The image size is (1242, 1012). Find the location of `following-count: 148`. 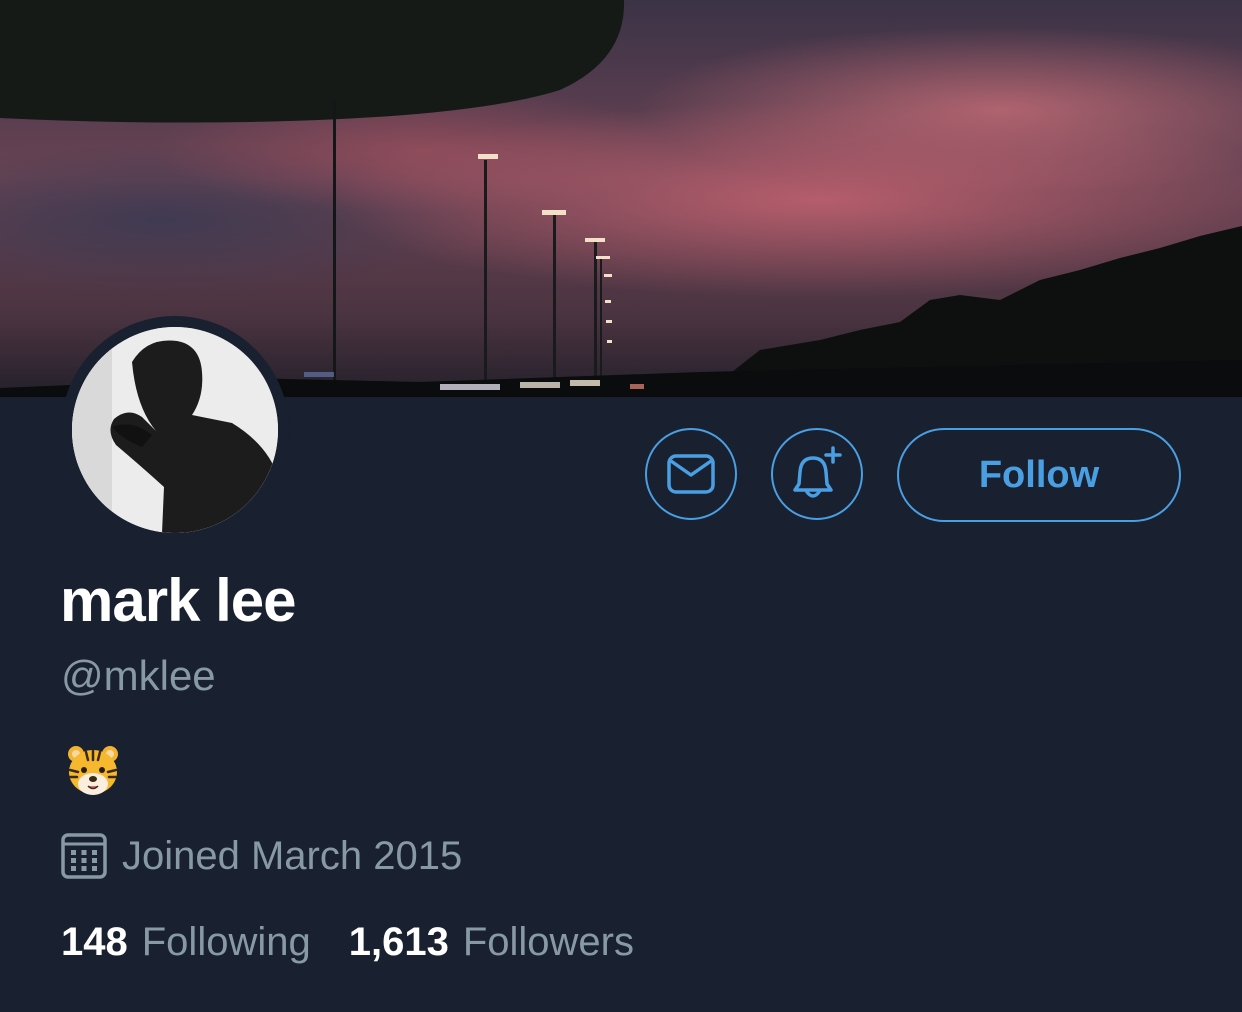

following-count: 148 is located at coordinates (94, 942).